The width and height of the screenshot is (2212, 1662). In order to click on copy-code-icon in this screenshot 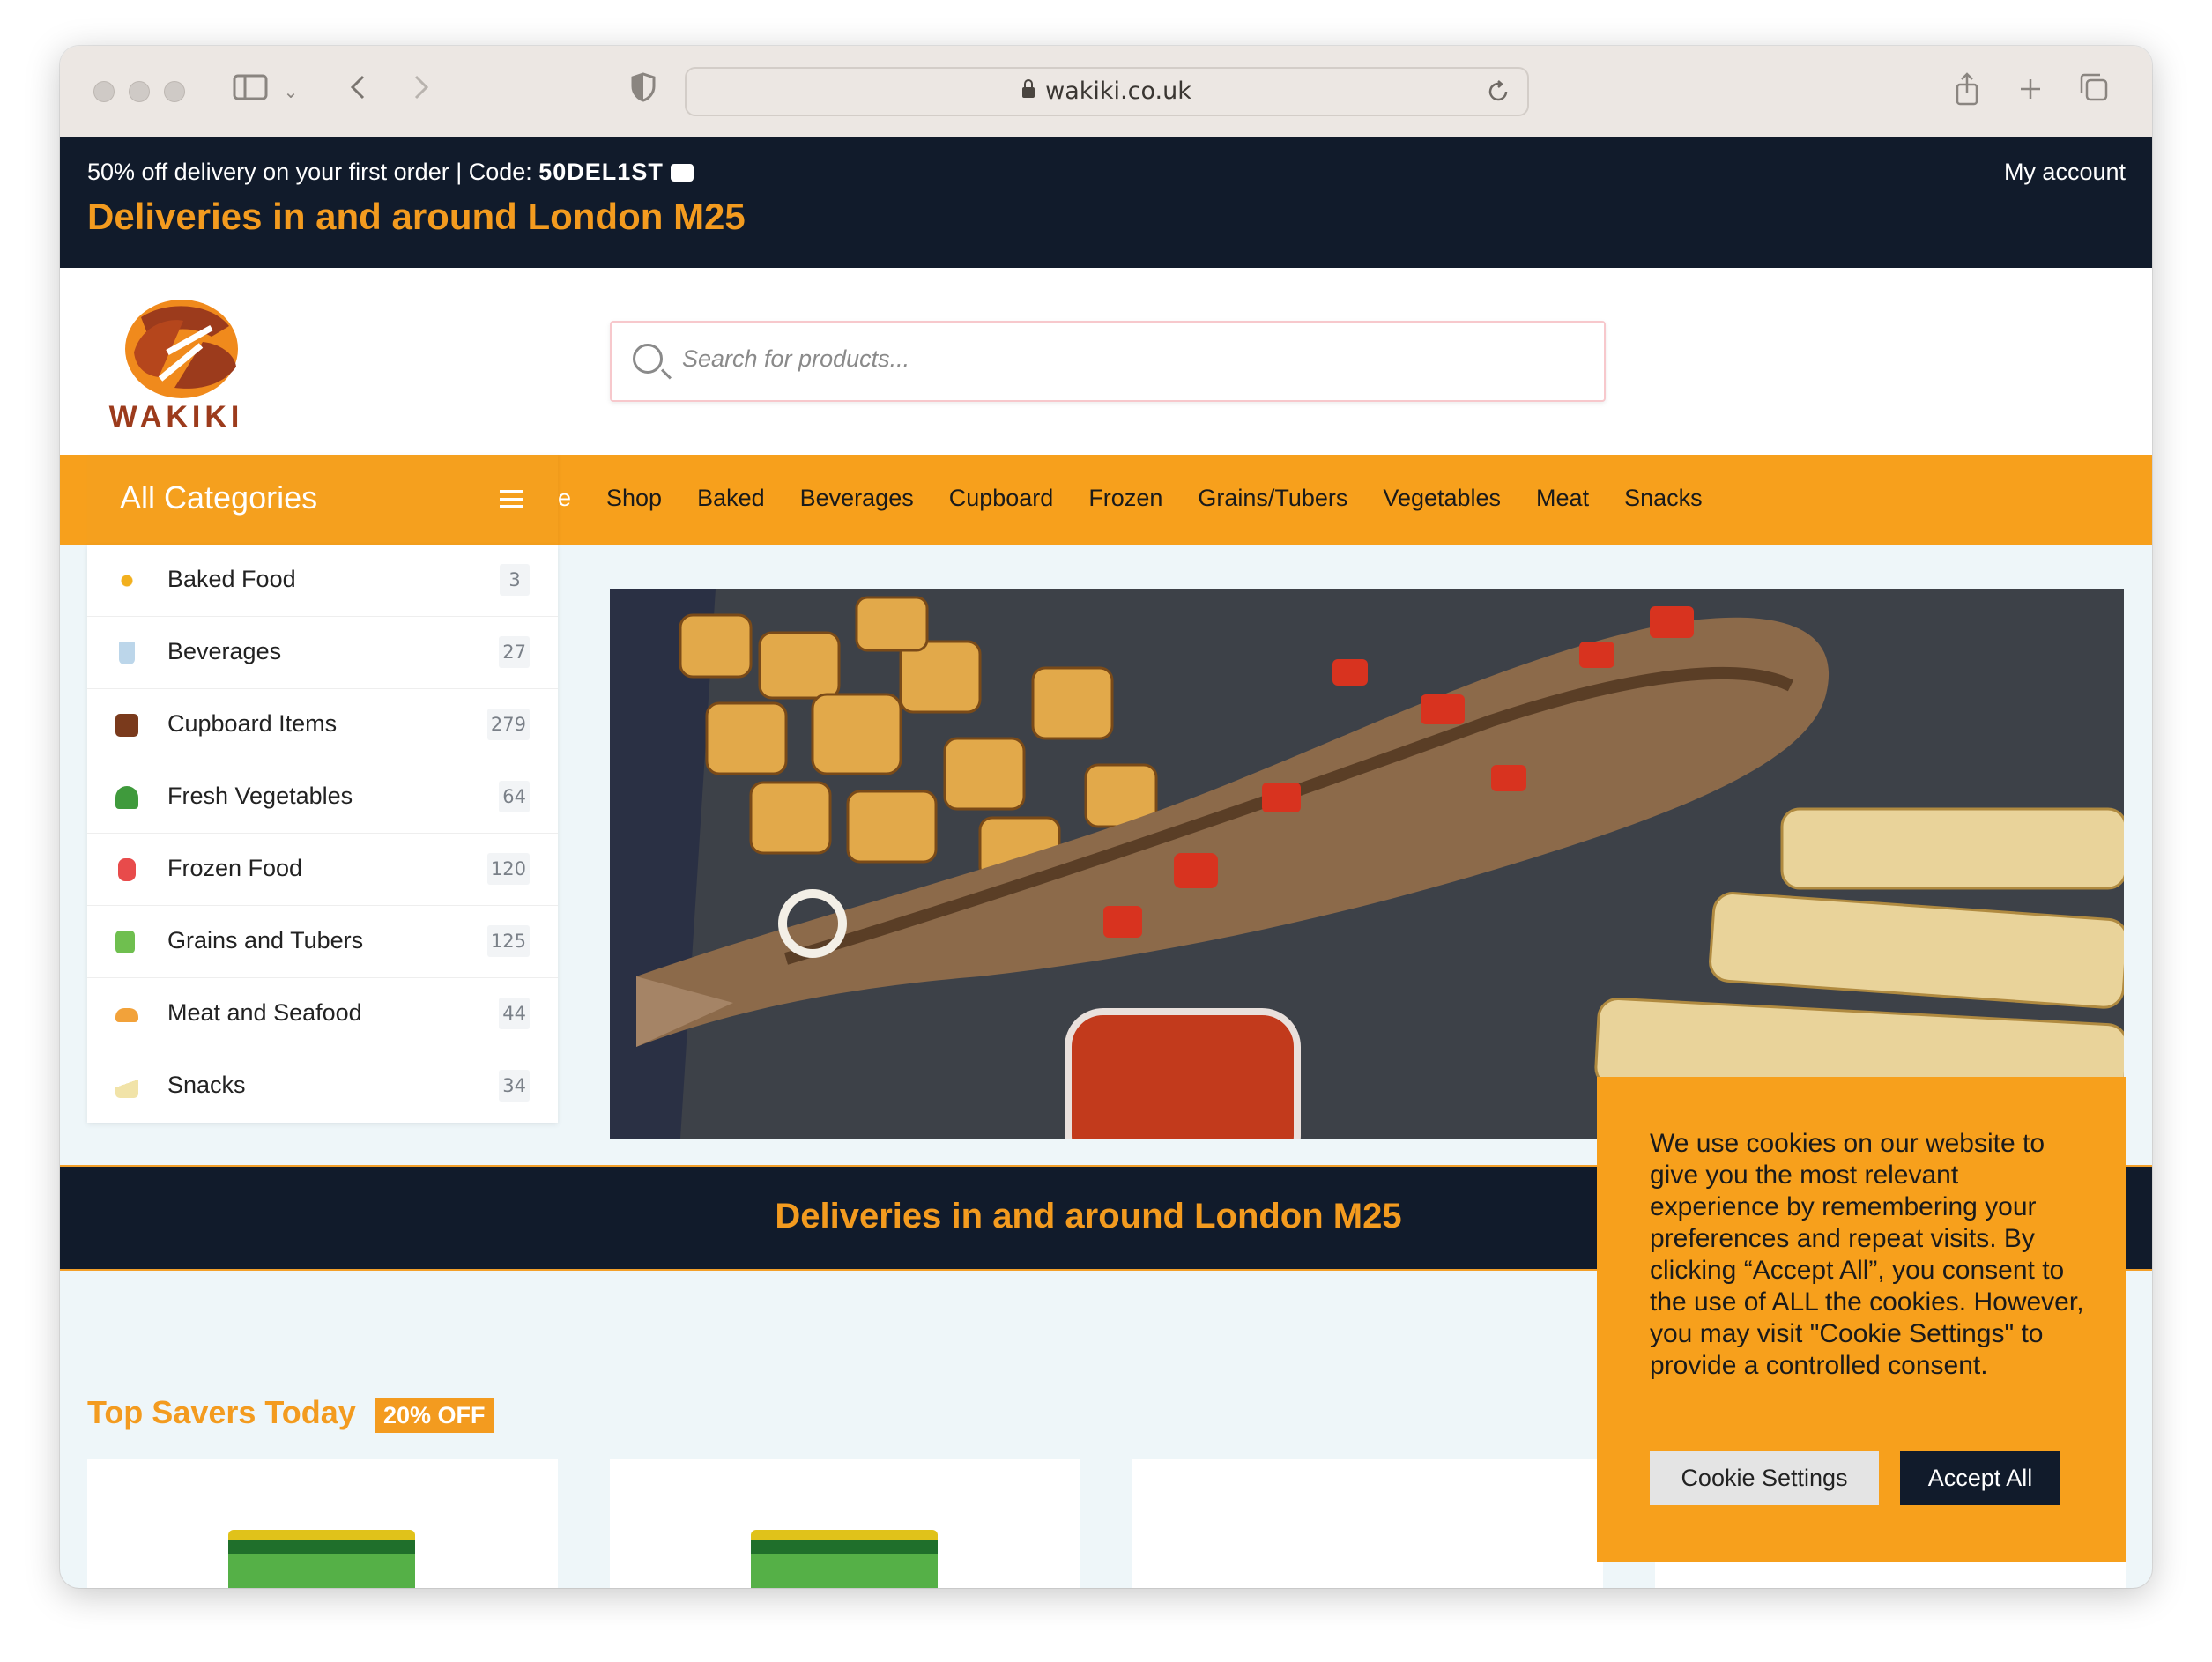, I will do `click(682, 173)`.